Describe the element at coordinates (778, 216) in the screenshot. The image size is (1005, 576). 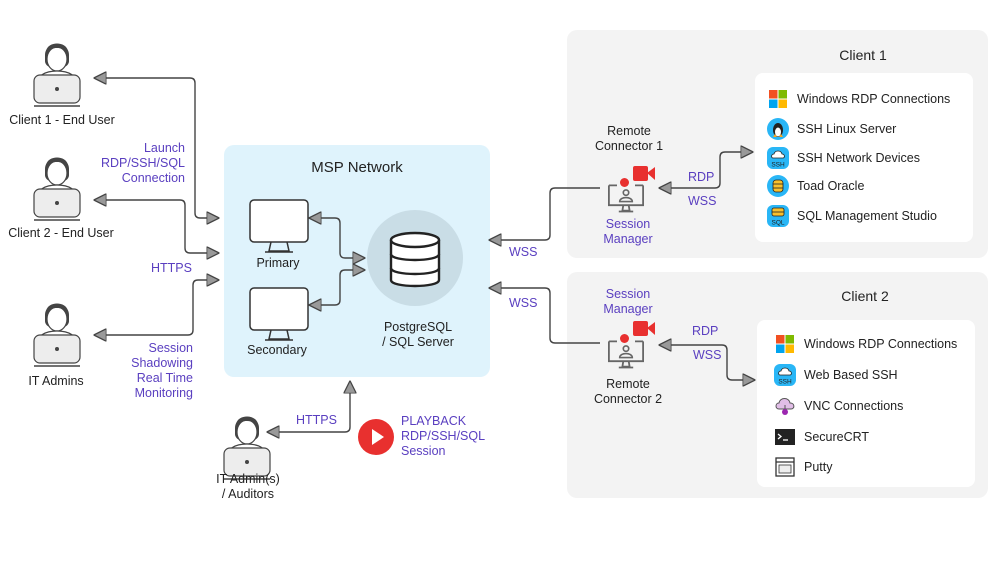
I see `sql-icon: SQL` at that location.